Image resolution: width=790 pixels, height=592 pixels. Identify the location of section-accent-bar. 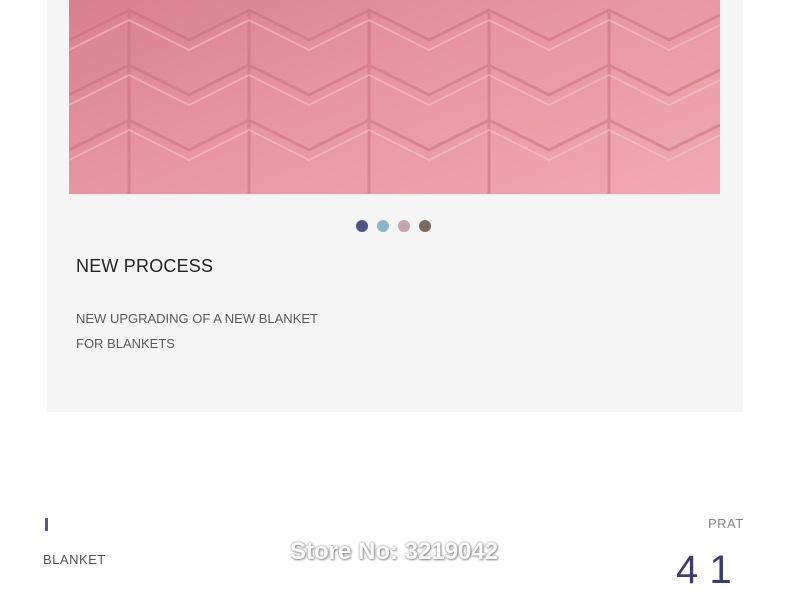
(46, 524).